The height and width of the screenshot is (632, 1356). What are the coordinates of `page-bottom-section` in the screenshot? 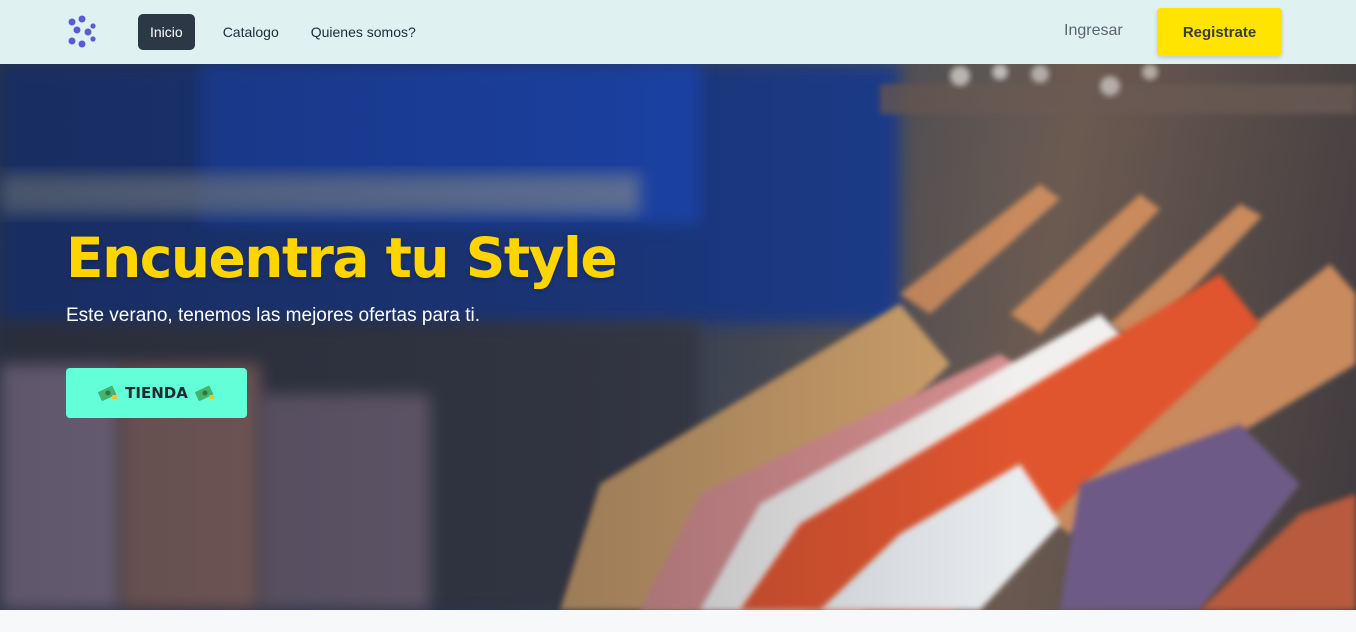 It's located at (678, 621).